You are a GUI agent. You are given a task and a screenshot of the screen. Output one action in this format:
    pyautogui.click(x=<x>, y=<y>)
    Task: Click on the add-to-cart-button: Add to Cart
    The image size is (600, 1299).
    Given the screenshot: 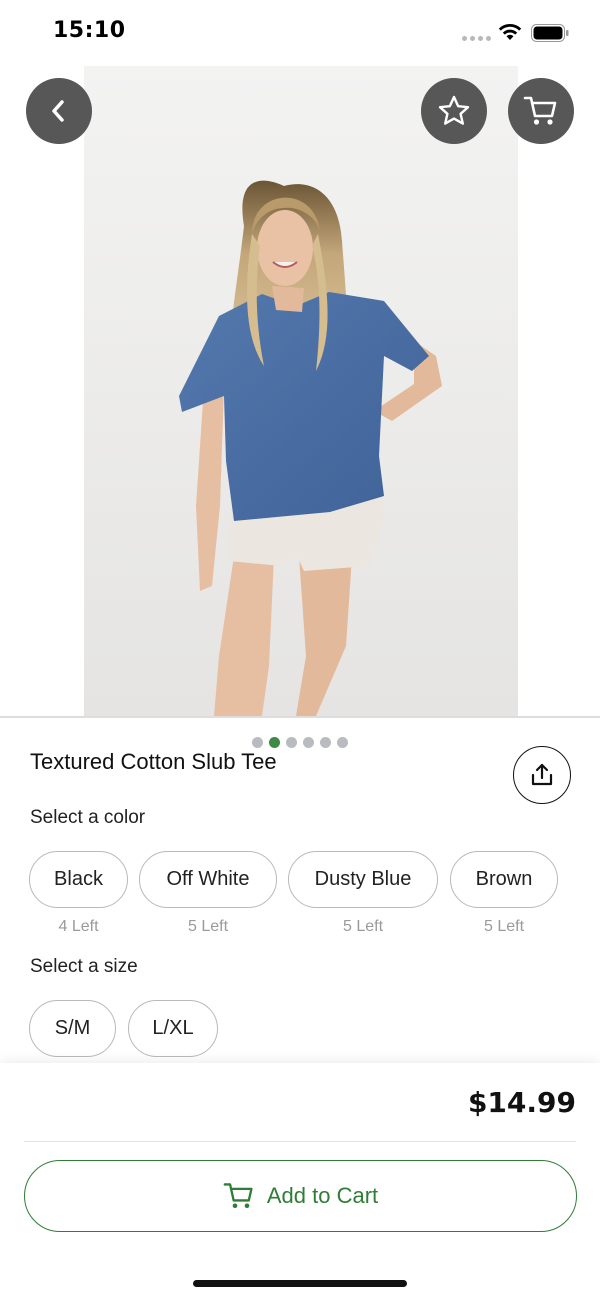 What is the action you would take?
    pyautogui.click(x=300, y=1196)
    